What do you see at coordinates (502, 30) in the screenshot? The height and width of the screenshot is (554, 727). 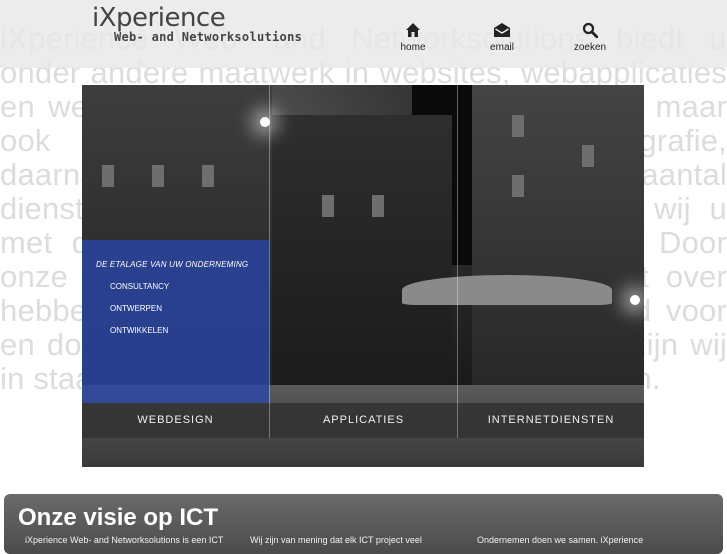 I see `email-icon` at bounding box center [502, 30].